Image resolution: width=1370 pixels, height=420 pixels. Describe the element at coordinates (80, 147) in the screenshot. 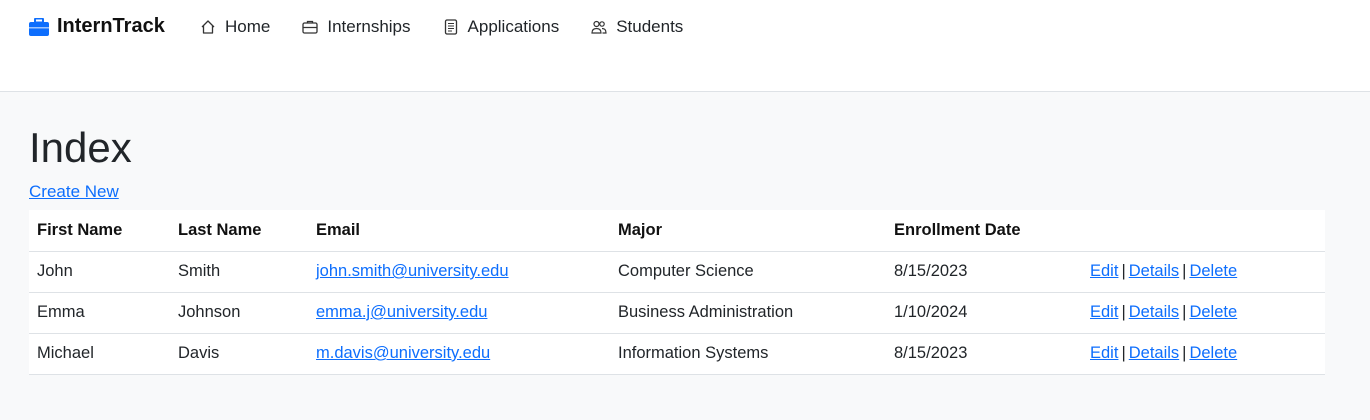

I see `page-title: Index` at that location.